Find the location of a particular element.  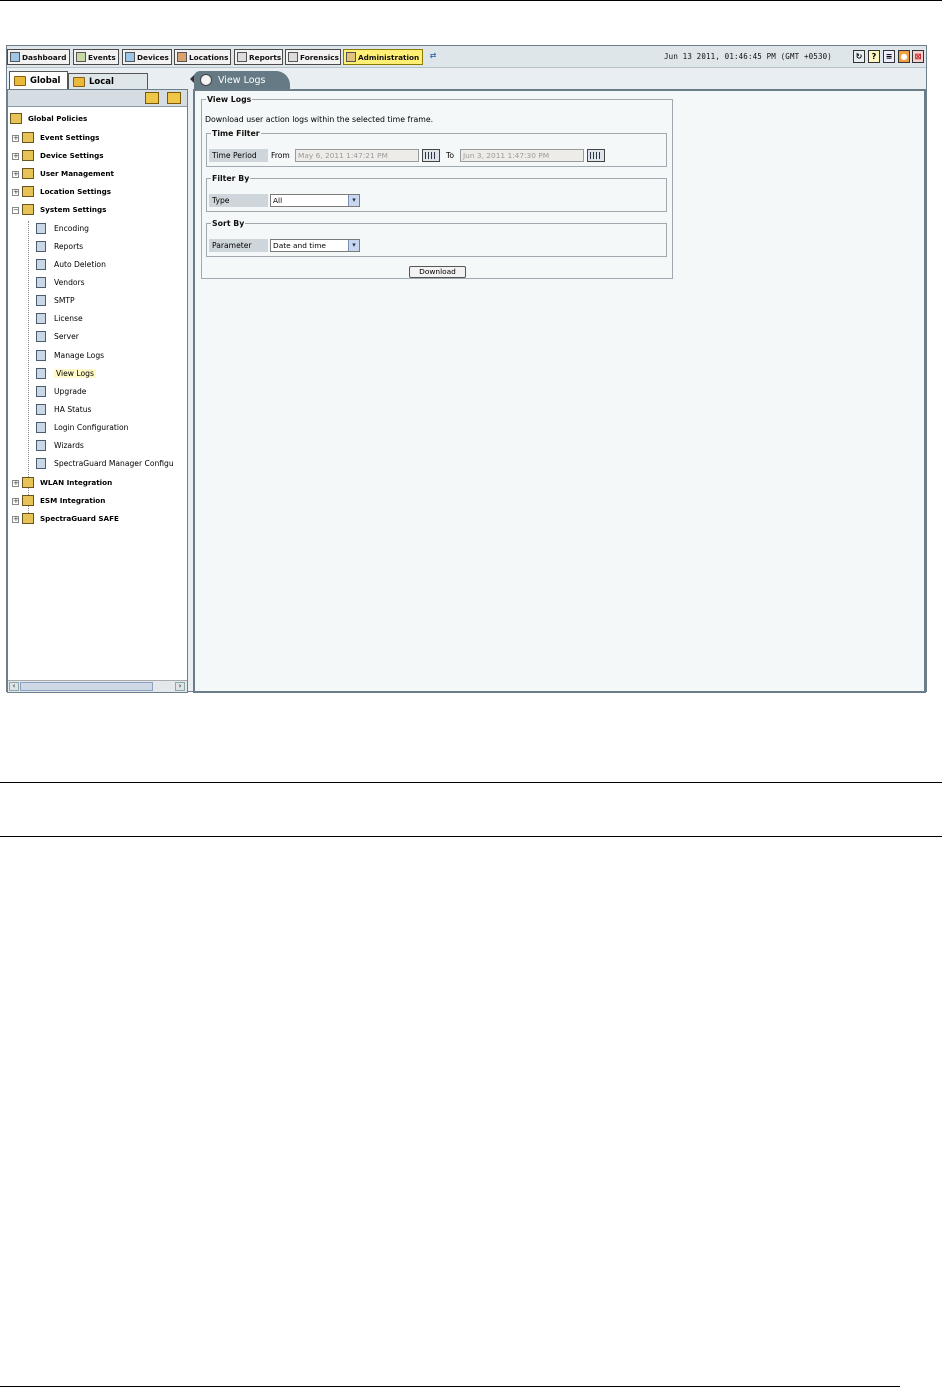

server-icon is located at coordinates (41, 336).